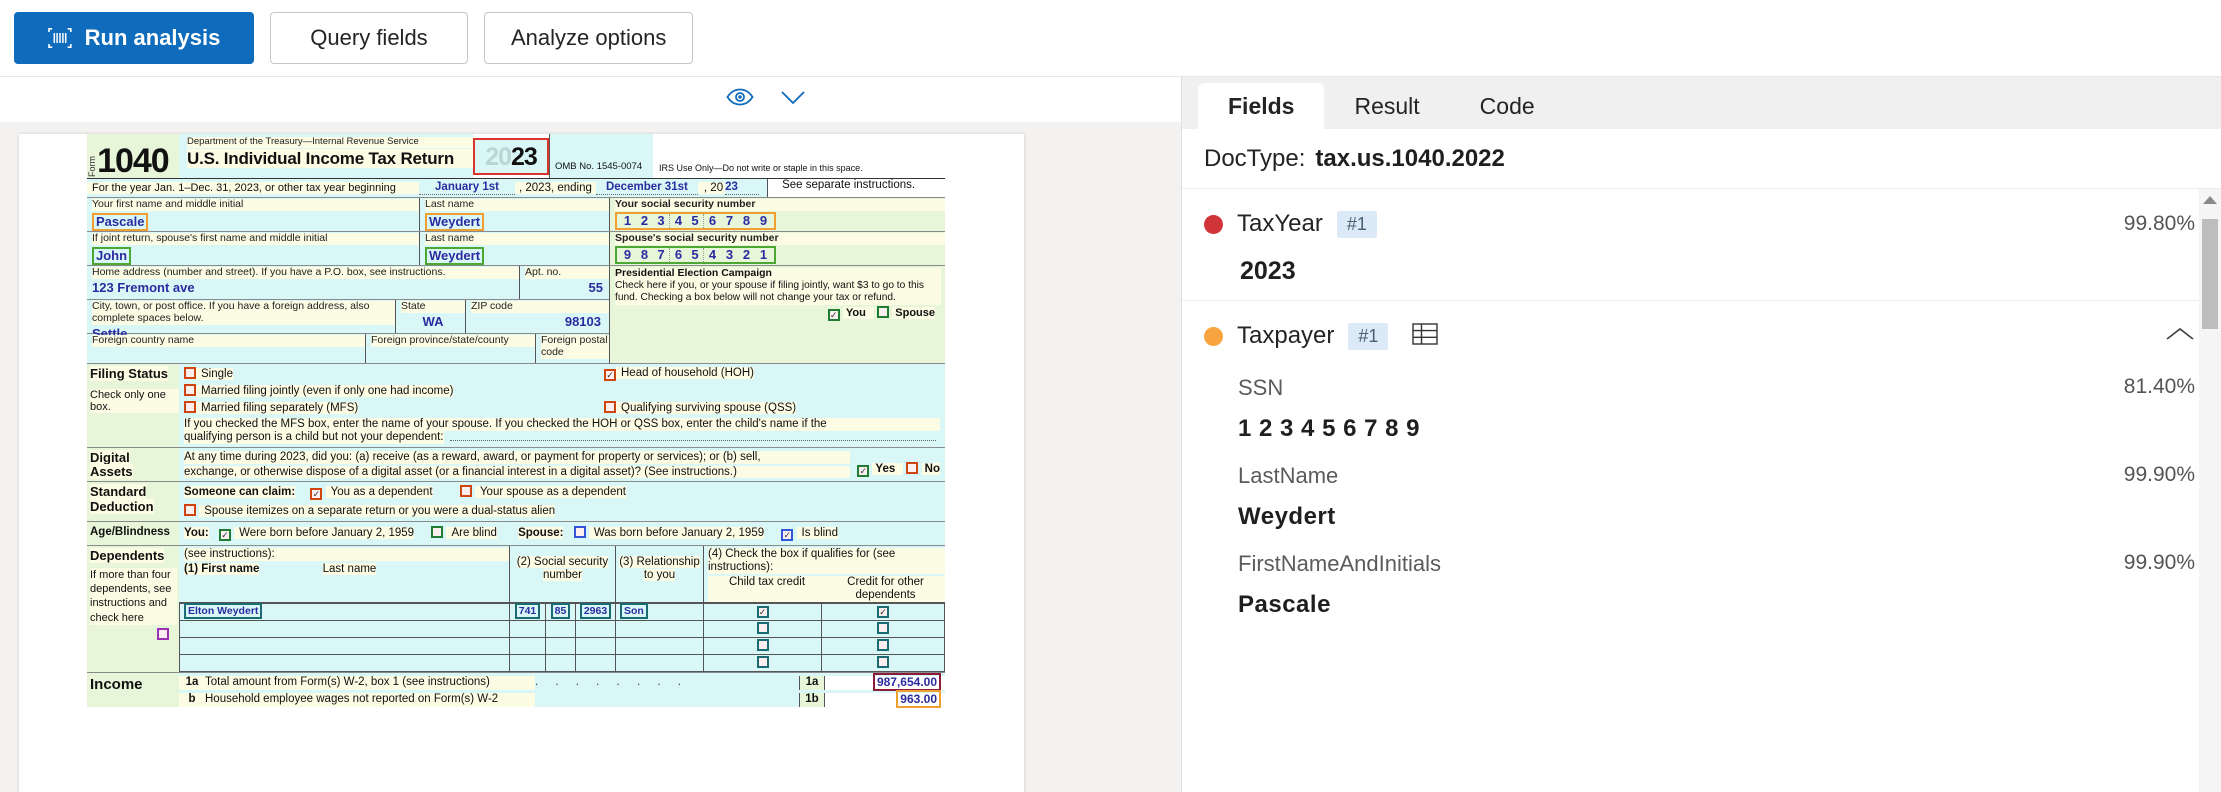 The height and width of the screenshot is (792, 2221). I want to click on std-itemize-checkbox, so click(190, 510).